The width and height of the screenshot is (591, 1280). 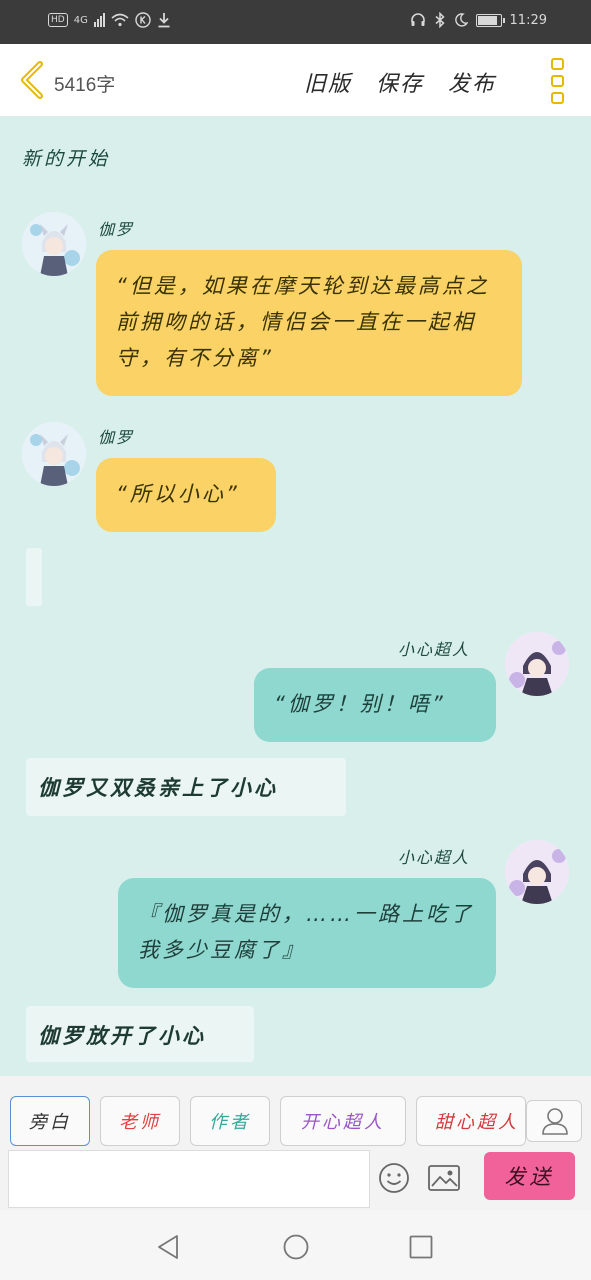 I want to click on role-teacher: 老师, so click(x=140, y=1121).